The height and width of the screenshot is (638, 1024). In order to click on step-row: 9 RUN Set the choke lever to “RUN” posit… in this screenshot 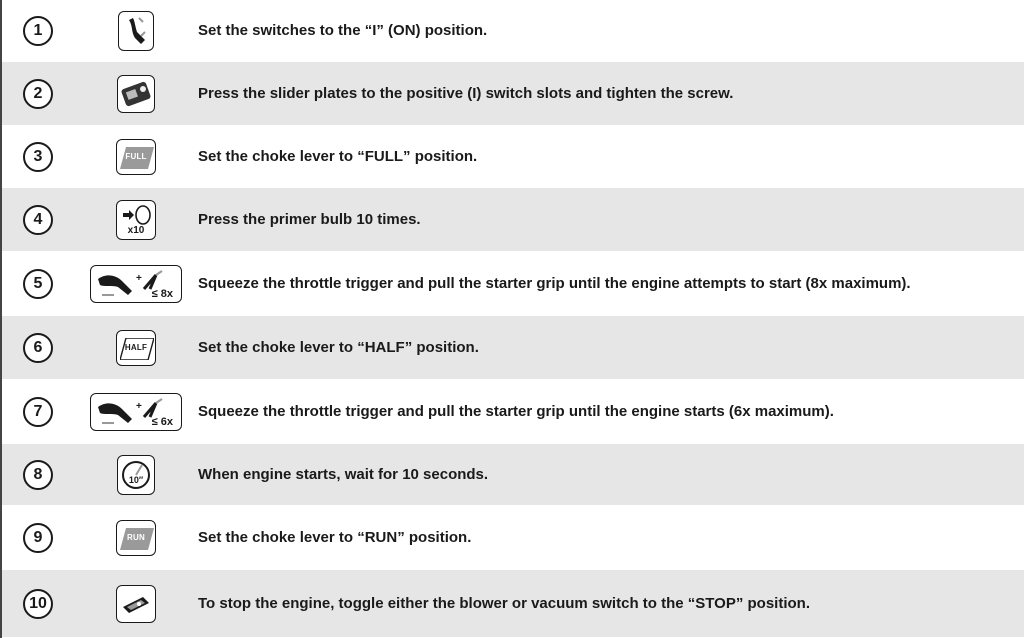, I will do `click(513, 538)`.